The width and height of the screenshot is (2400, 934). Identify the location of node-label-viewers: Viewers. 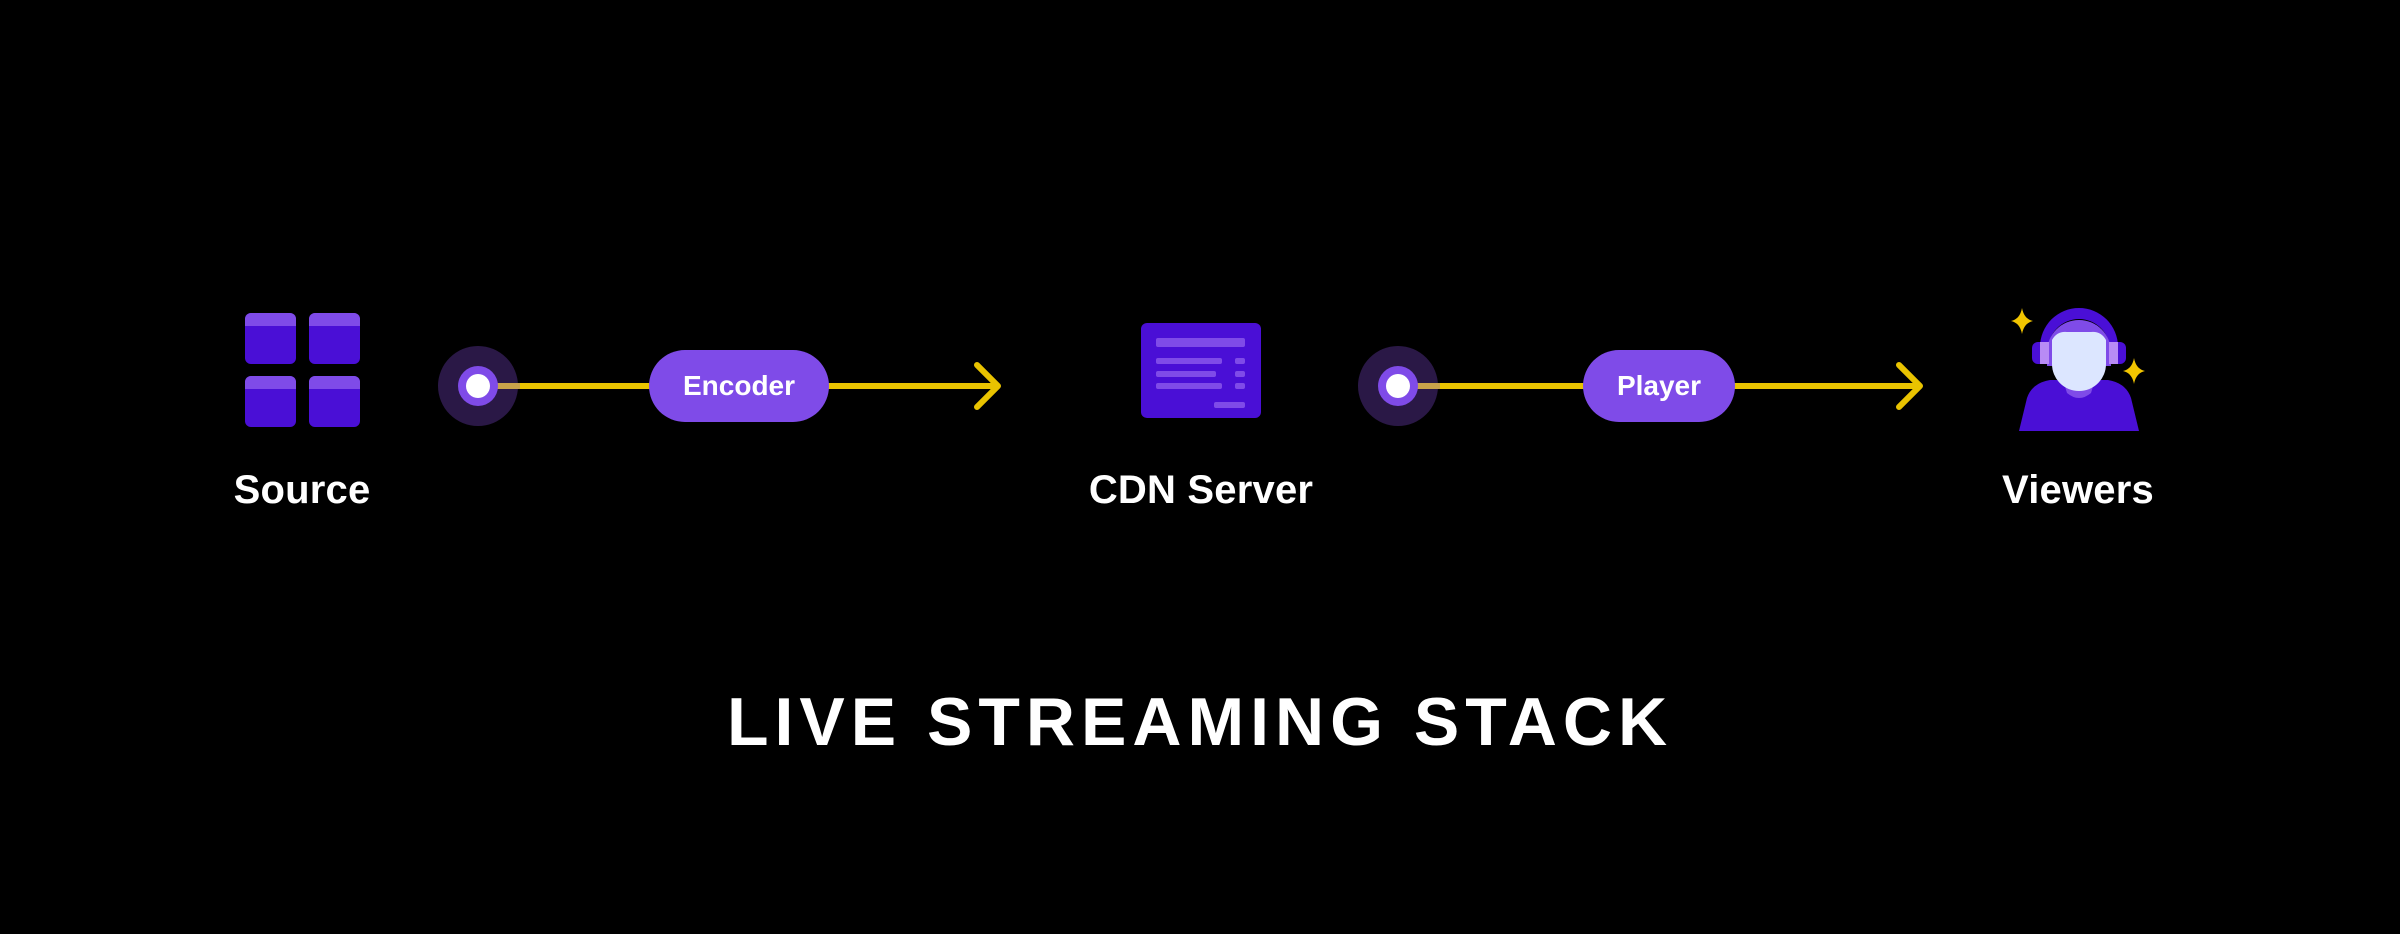
(2078, 490).